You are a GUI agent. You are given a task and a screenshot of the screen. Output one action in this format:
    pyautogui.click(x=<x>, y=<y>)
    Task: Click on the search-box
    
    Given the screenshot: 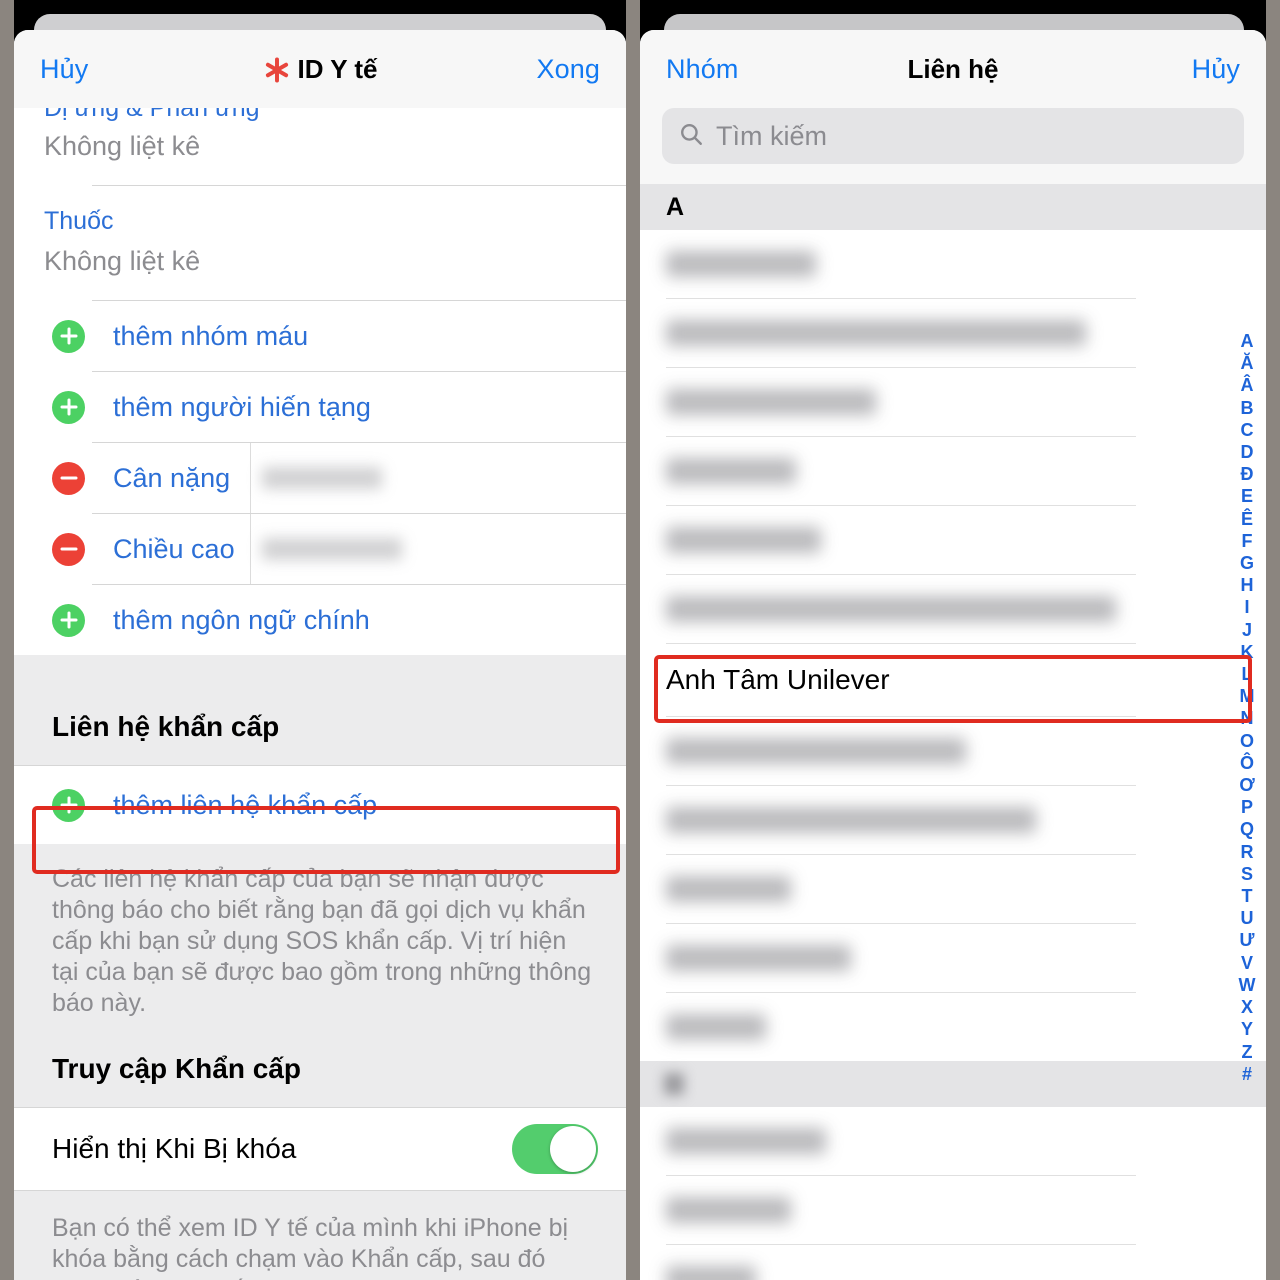 What is the action you would take?
    pyautogui.click(x=953, y=136)
    